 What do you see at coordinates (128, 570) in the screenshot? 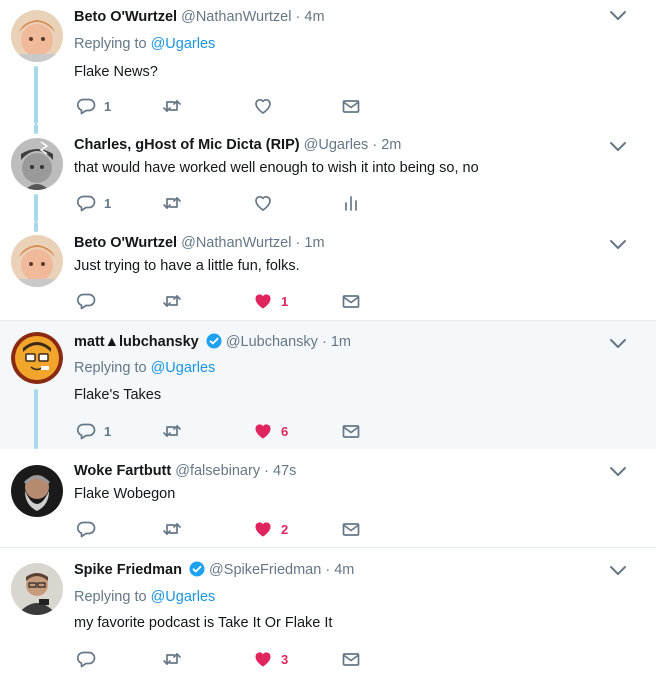
I see `display-name: Spike Friedman` at bounding box center [128, 570].